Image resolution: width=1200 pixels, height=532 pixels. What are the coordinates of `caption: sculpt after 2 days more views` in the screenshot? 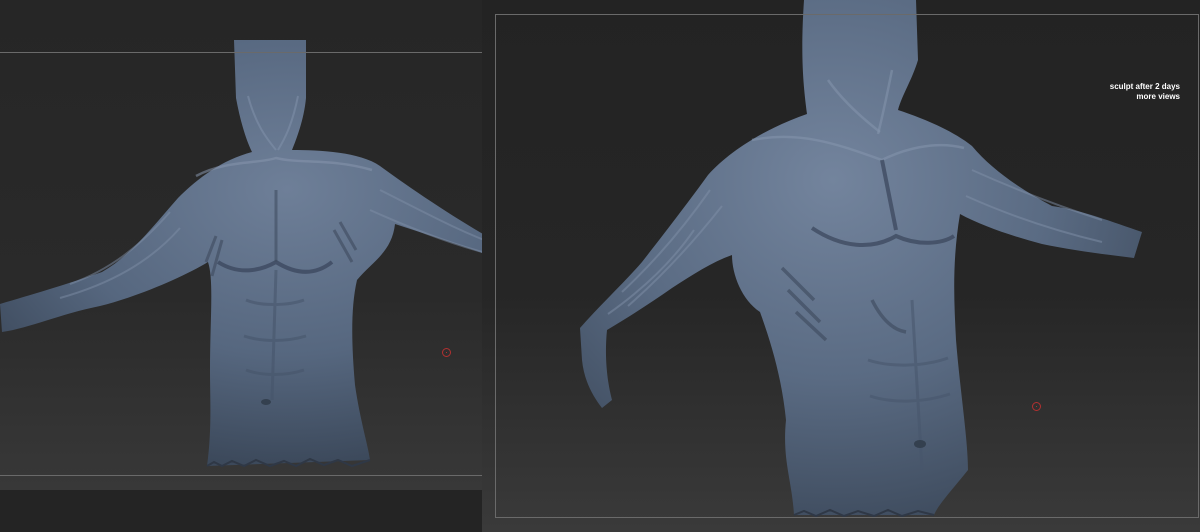 It's located at (1145, 92).